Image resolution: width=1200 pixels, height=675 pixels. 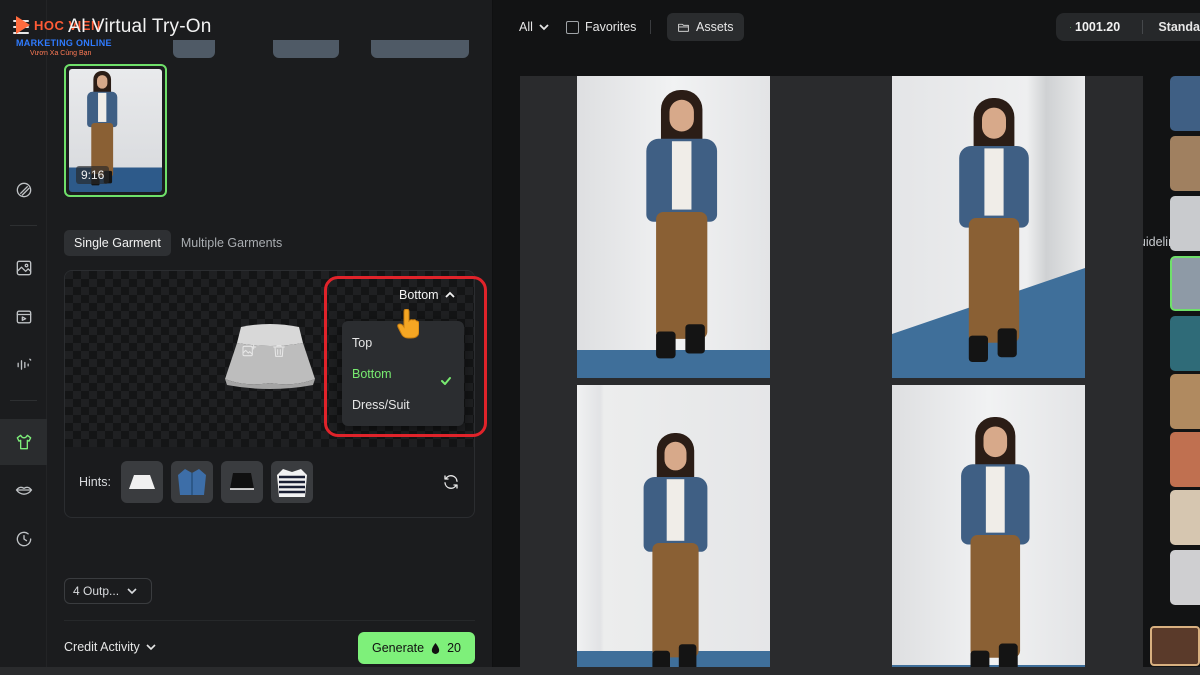 I want to click on tab-single-garment: Single Garment, so click(x=117, y=243).